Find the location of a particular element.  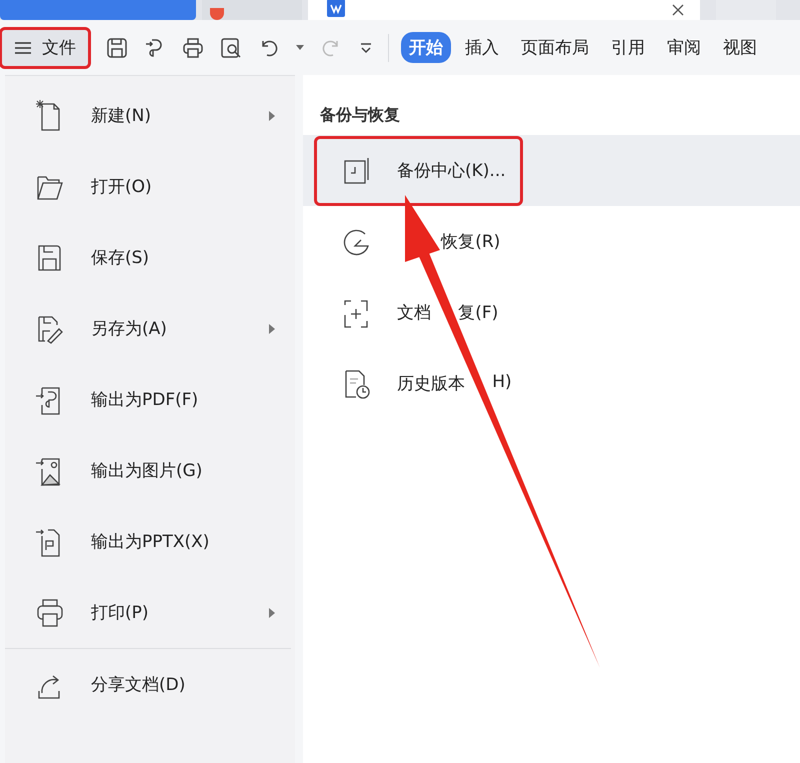

ribbon-tab: 视图 is located at coordinates (740, 47).